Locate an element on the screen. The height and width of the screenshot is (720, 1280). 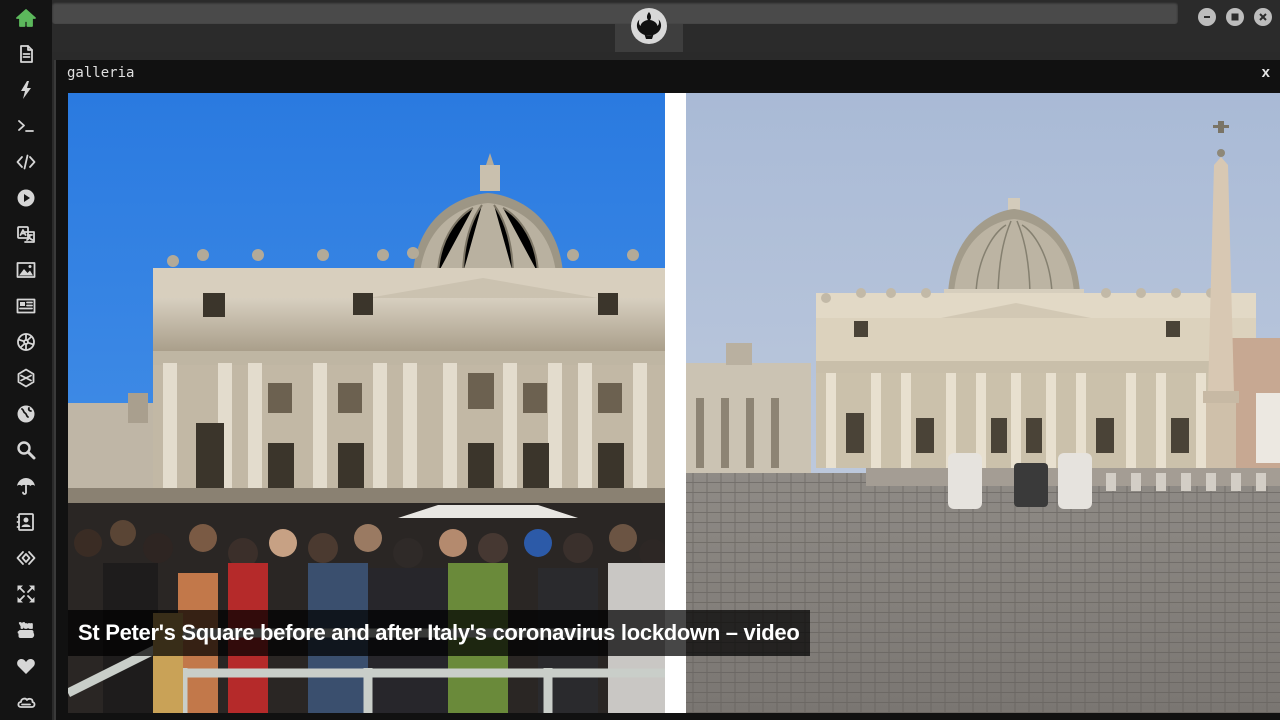
sidebar: You Tube is located at coordinates (26, 360).